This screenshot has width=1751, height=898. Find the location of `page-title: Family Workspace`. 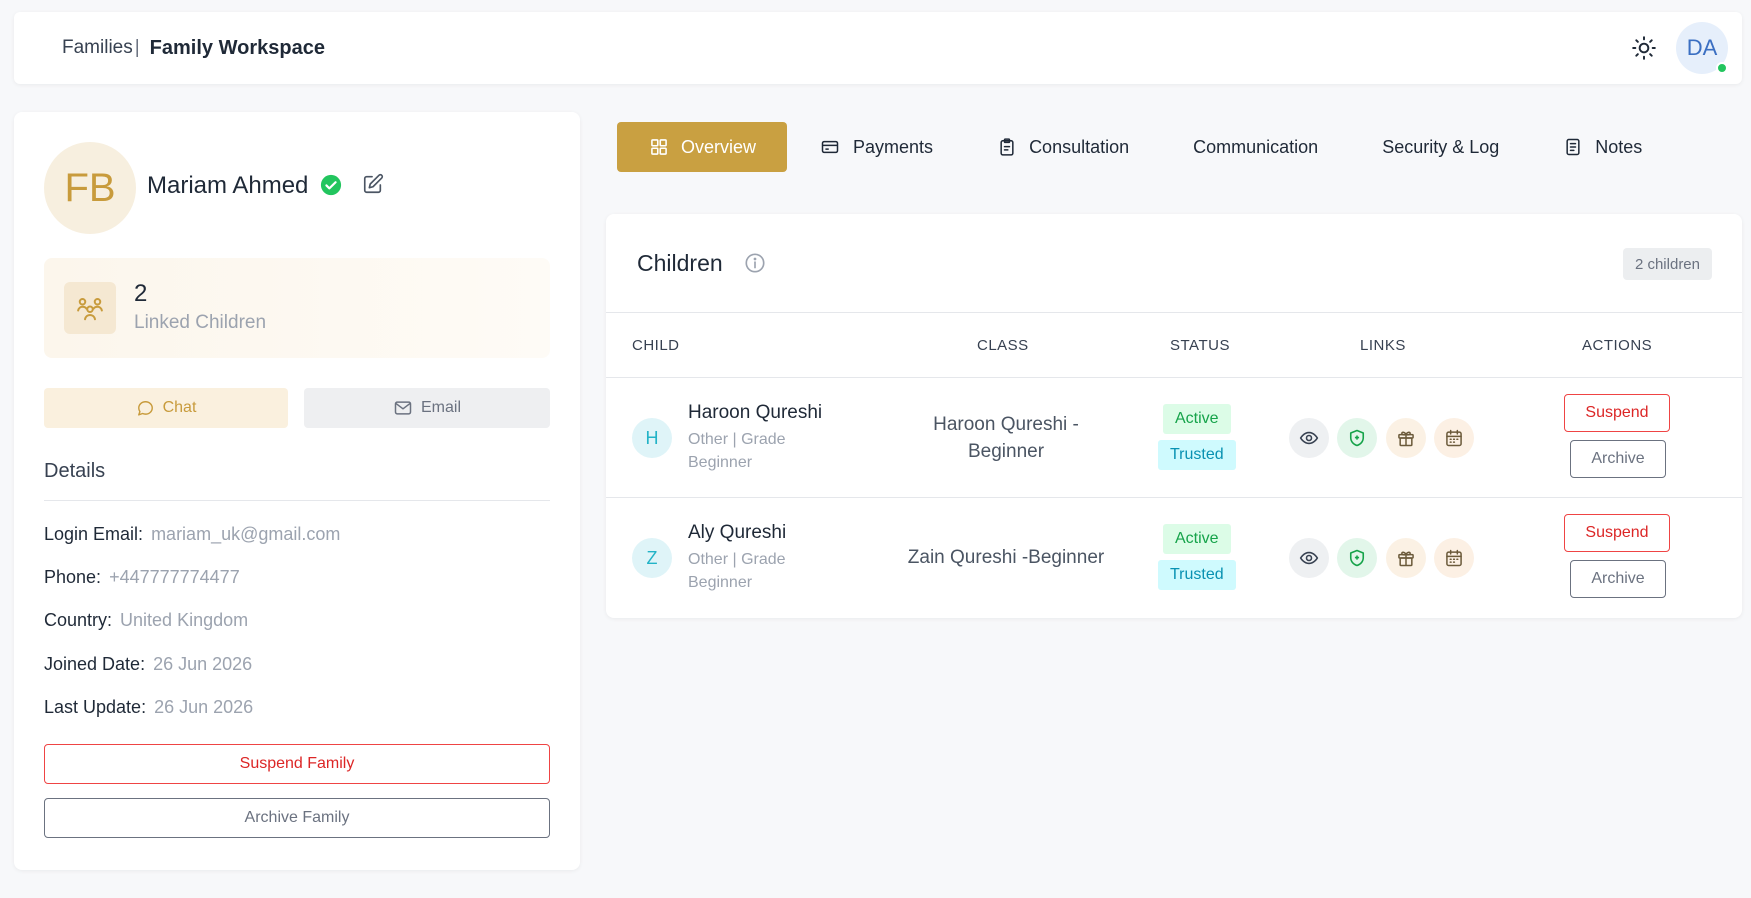

page-title: Family Workspace is located at coordinates (237, 47).